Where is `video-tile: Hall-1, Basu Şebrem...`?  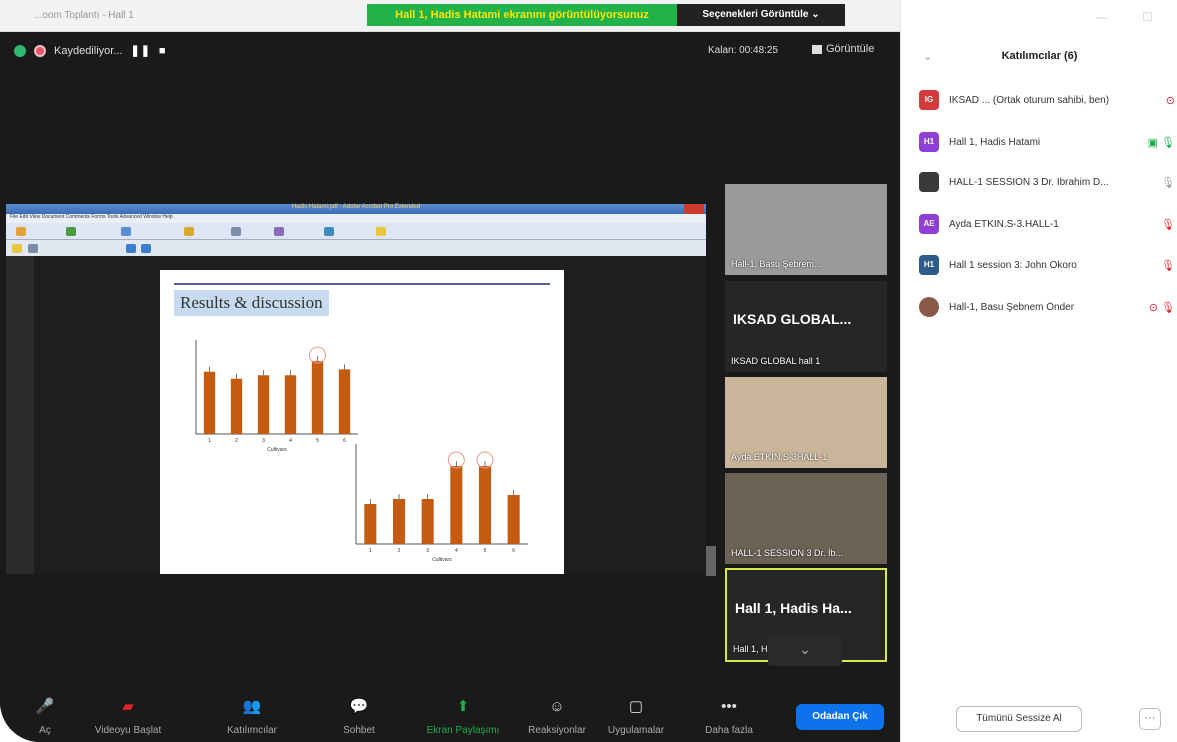
video-tile: Hall-1, Basu Şebrem... is located at coordinates (806, 229).